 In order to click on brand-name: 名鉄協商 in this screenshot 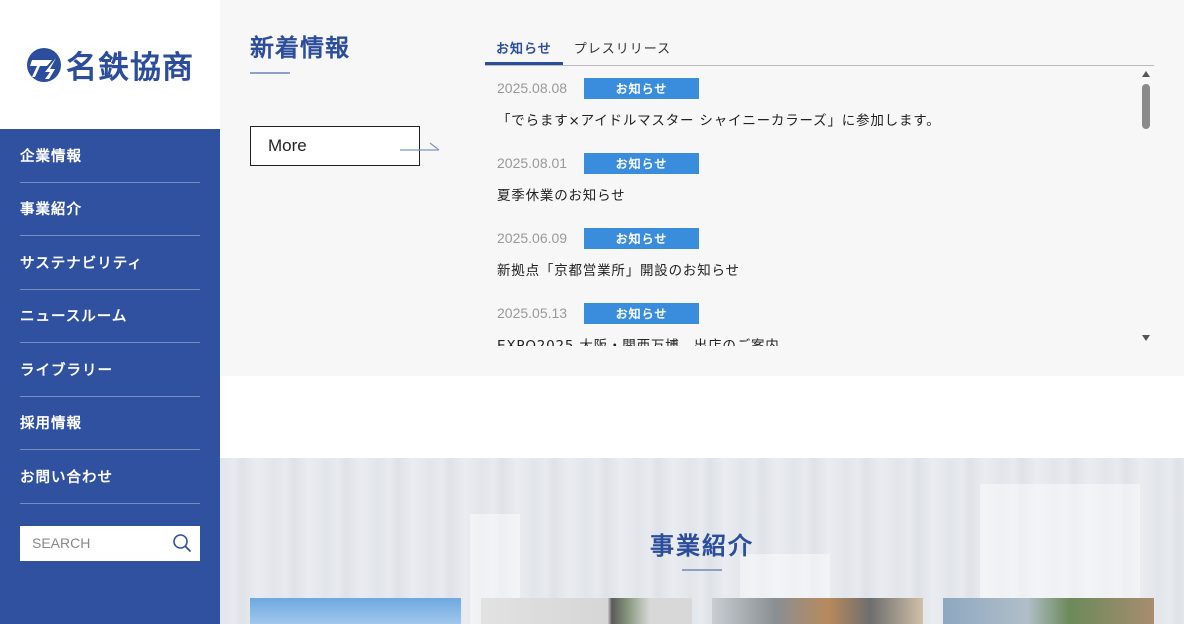, I will do `click(130, 68)`.